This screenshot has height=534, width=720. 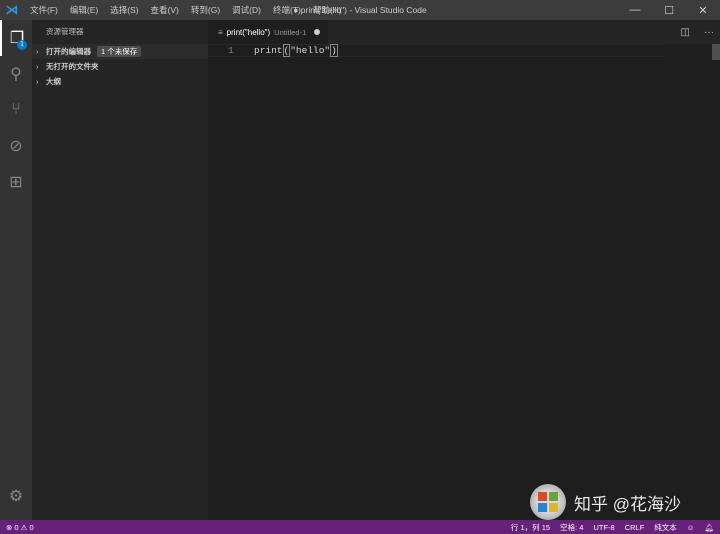 I want to click on line-ending: CRLF, so click(x=635, y=527).